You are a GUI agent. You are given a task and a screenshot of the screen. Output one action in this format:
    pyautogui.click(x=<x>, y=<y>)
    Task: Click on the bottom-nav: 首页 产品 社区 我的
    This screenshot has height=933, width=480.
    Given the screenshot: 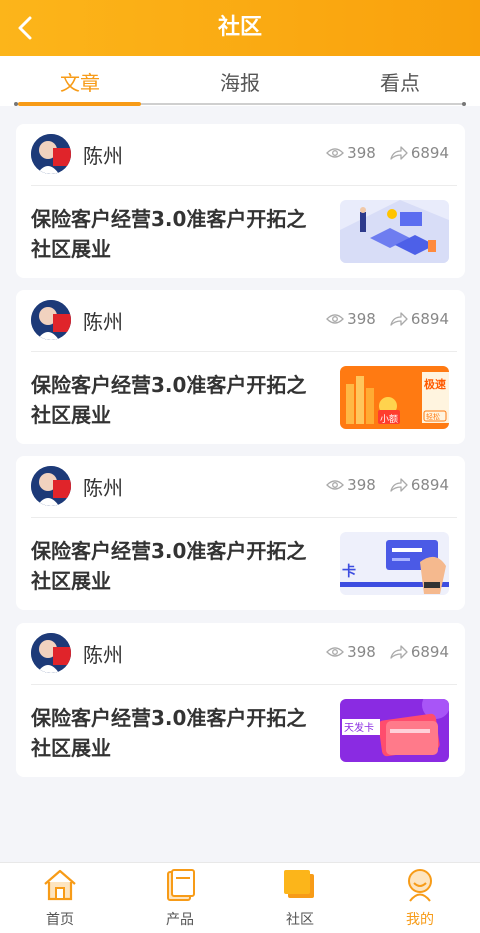 What is the action you would take?
    pyautogui.click(x=240, y=897)
    